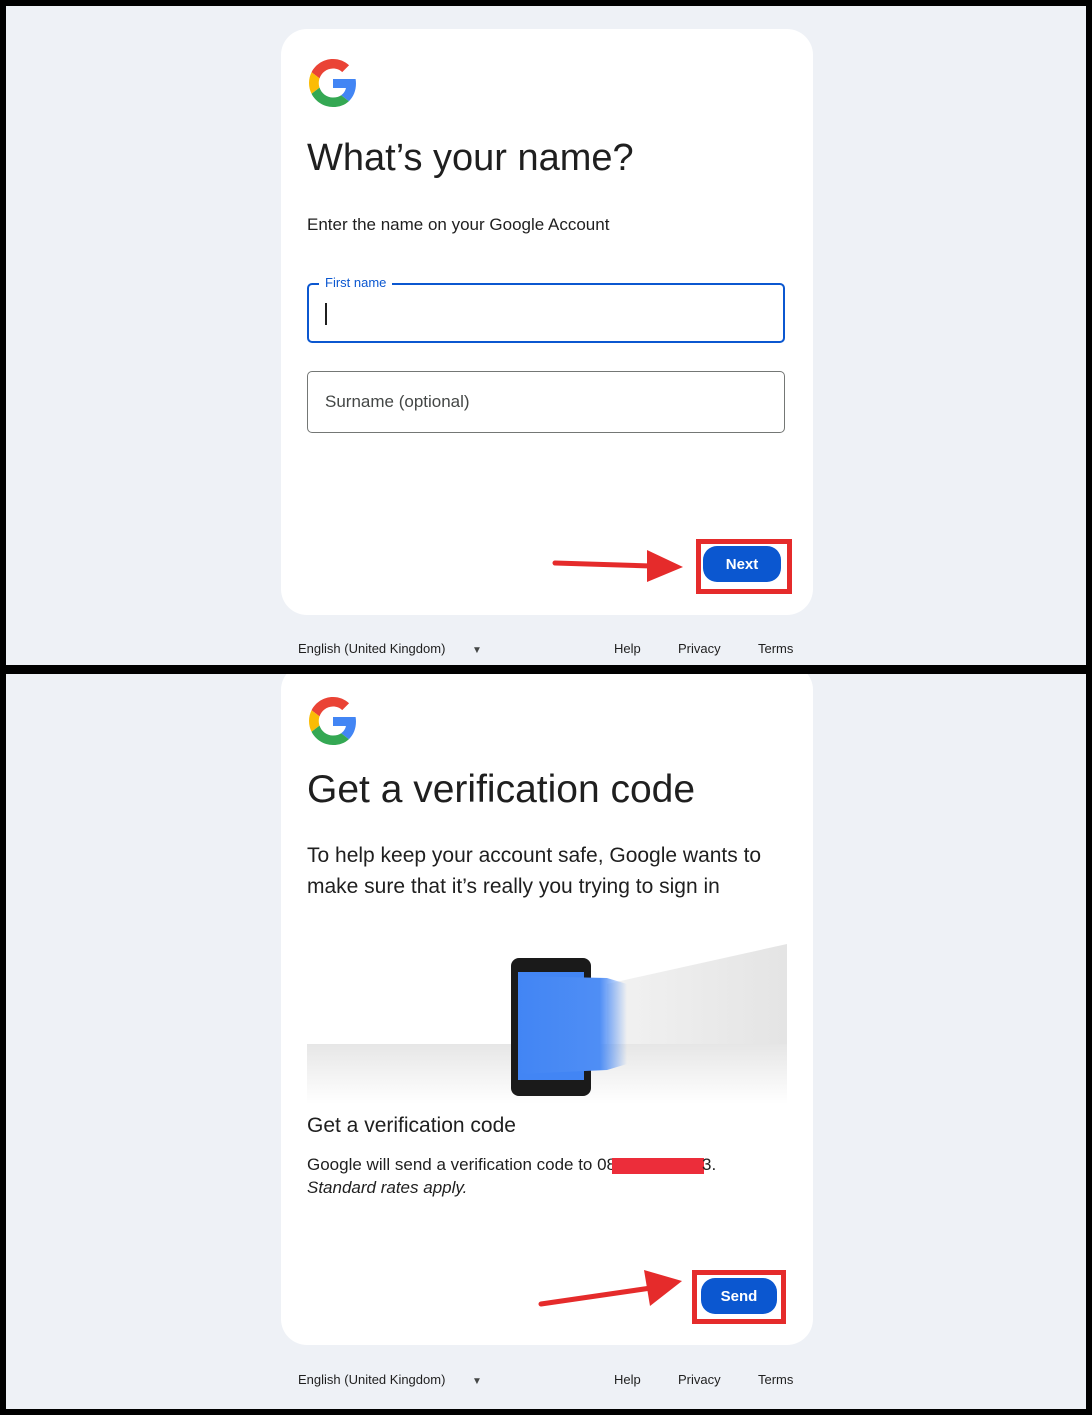  I want to click on phone-illustration, so click(547, 1024).